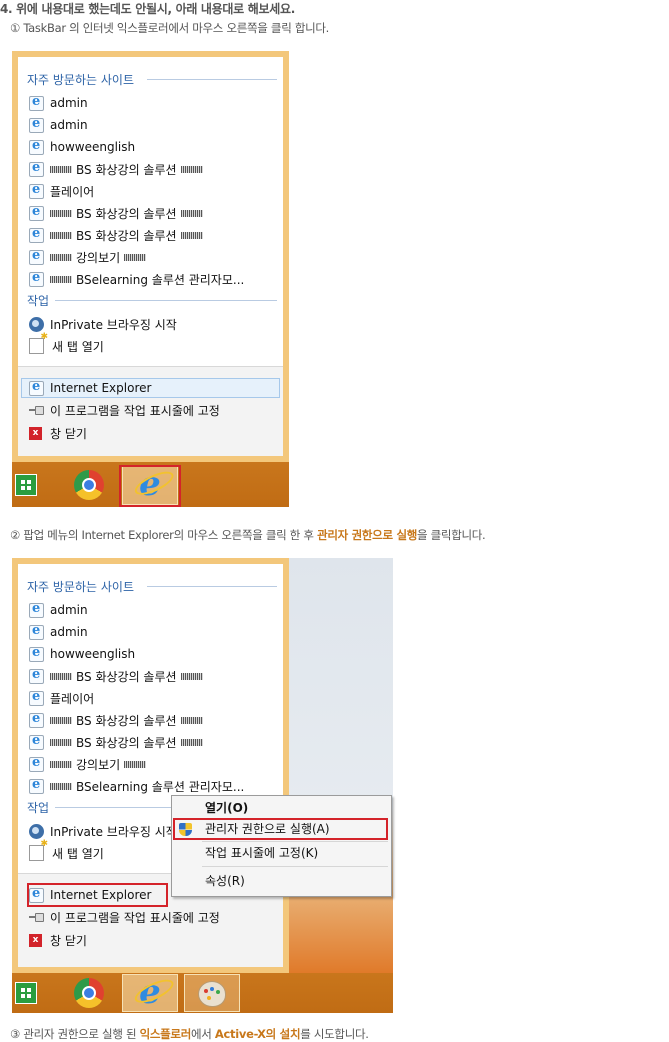  Describe the element at coordinates (97, 895) in the screenshot. I see `highlight-ie-item` at that location.